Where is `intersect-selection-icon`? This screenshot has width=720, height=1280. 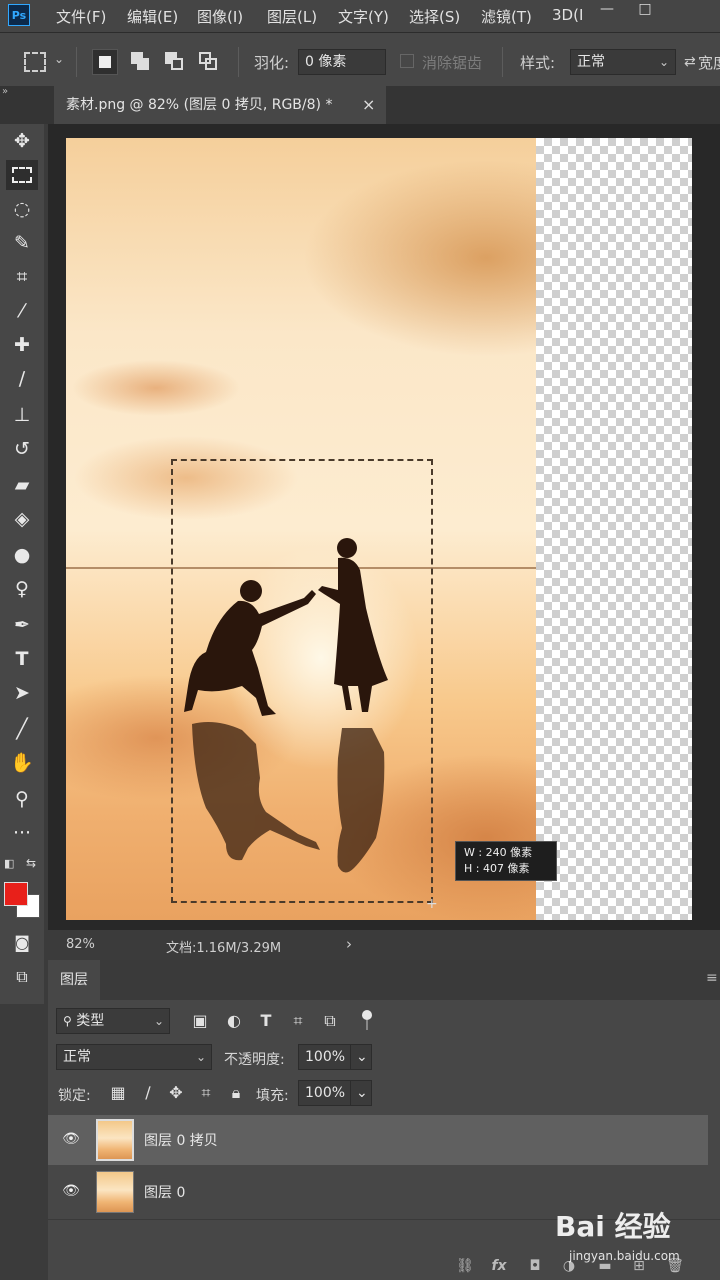 intersect-selection-icon is located at coordinates (209, 62).